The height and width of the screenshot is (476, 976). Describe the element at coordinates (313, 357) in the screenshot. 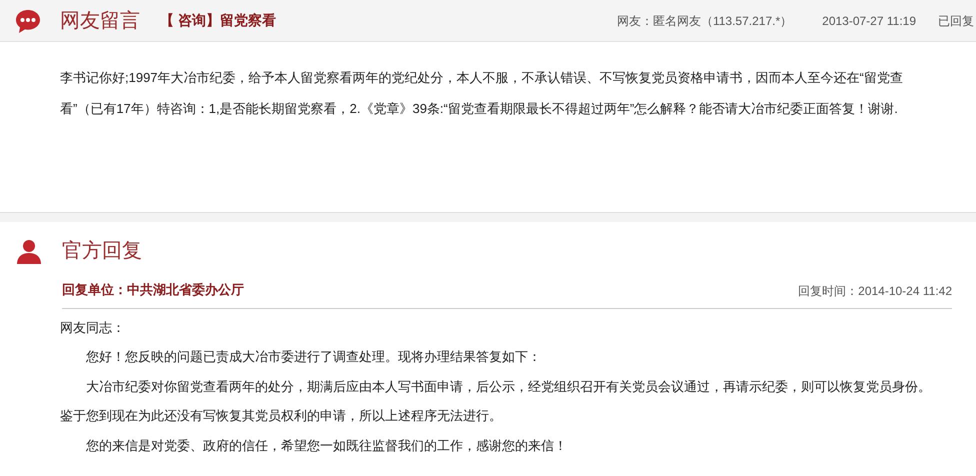

I see `reply-paragraph: 您好！您反映的问题已责成大冶市委进行了调查处理。现将办理结果答复如下：` at that location.